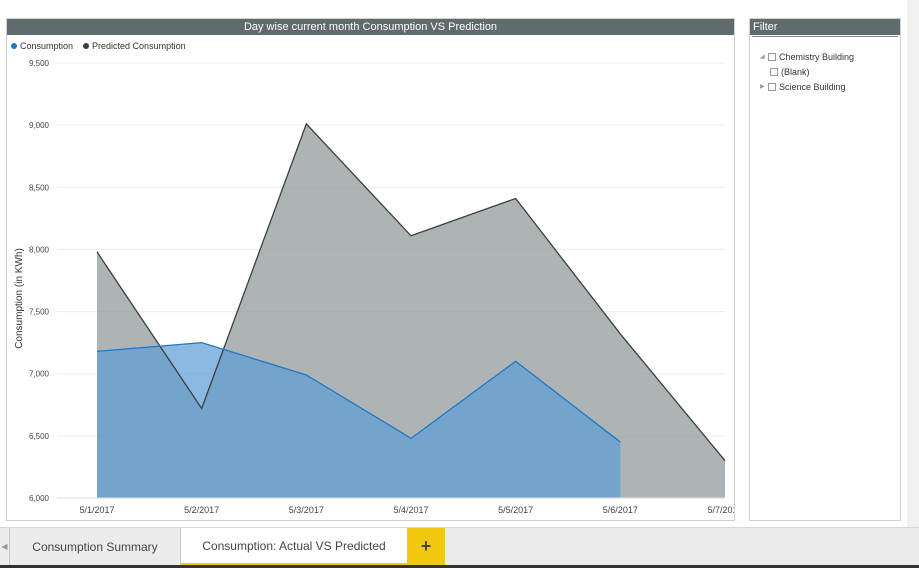 This screenshot has width=919, height=568. I want to click on filter-item-label: Chemistry Building, so click(817, 56).